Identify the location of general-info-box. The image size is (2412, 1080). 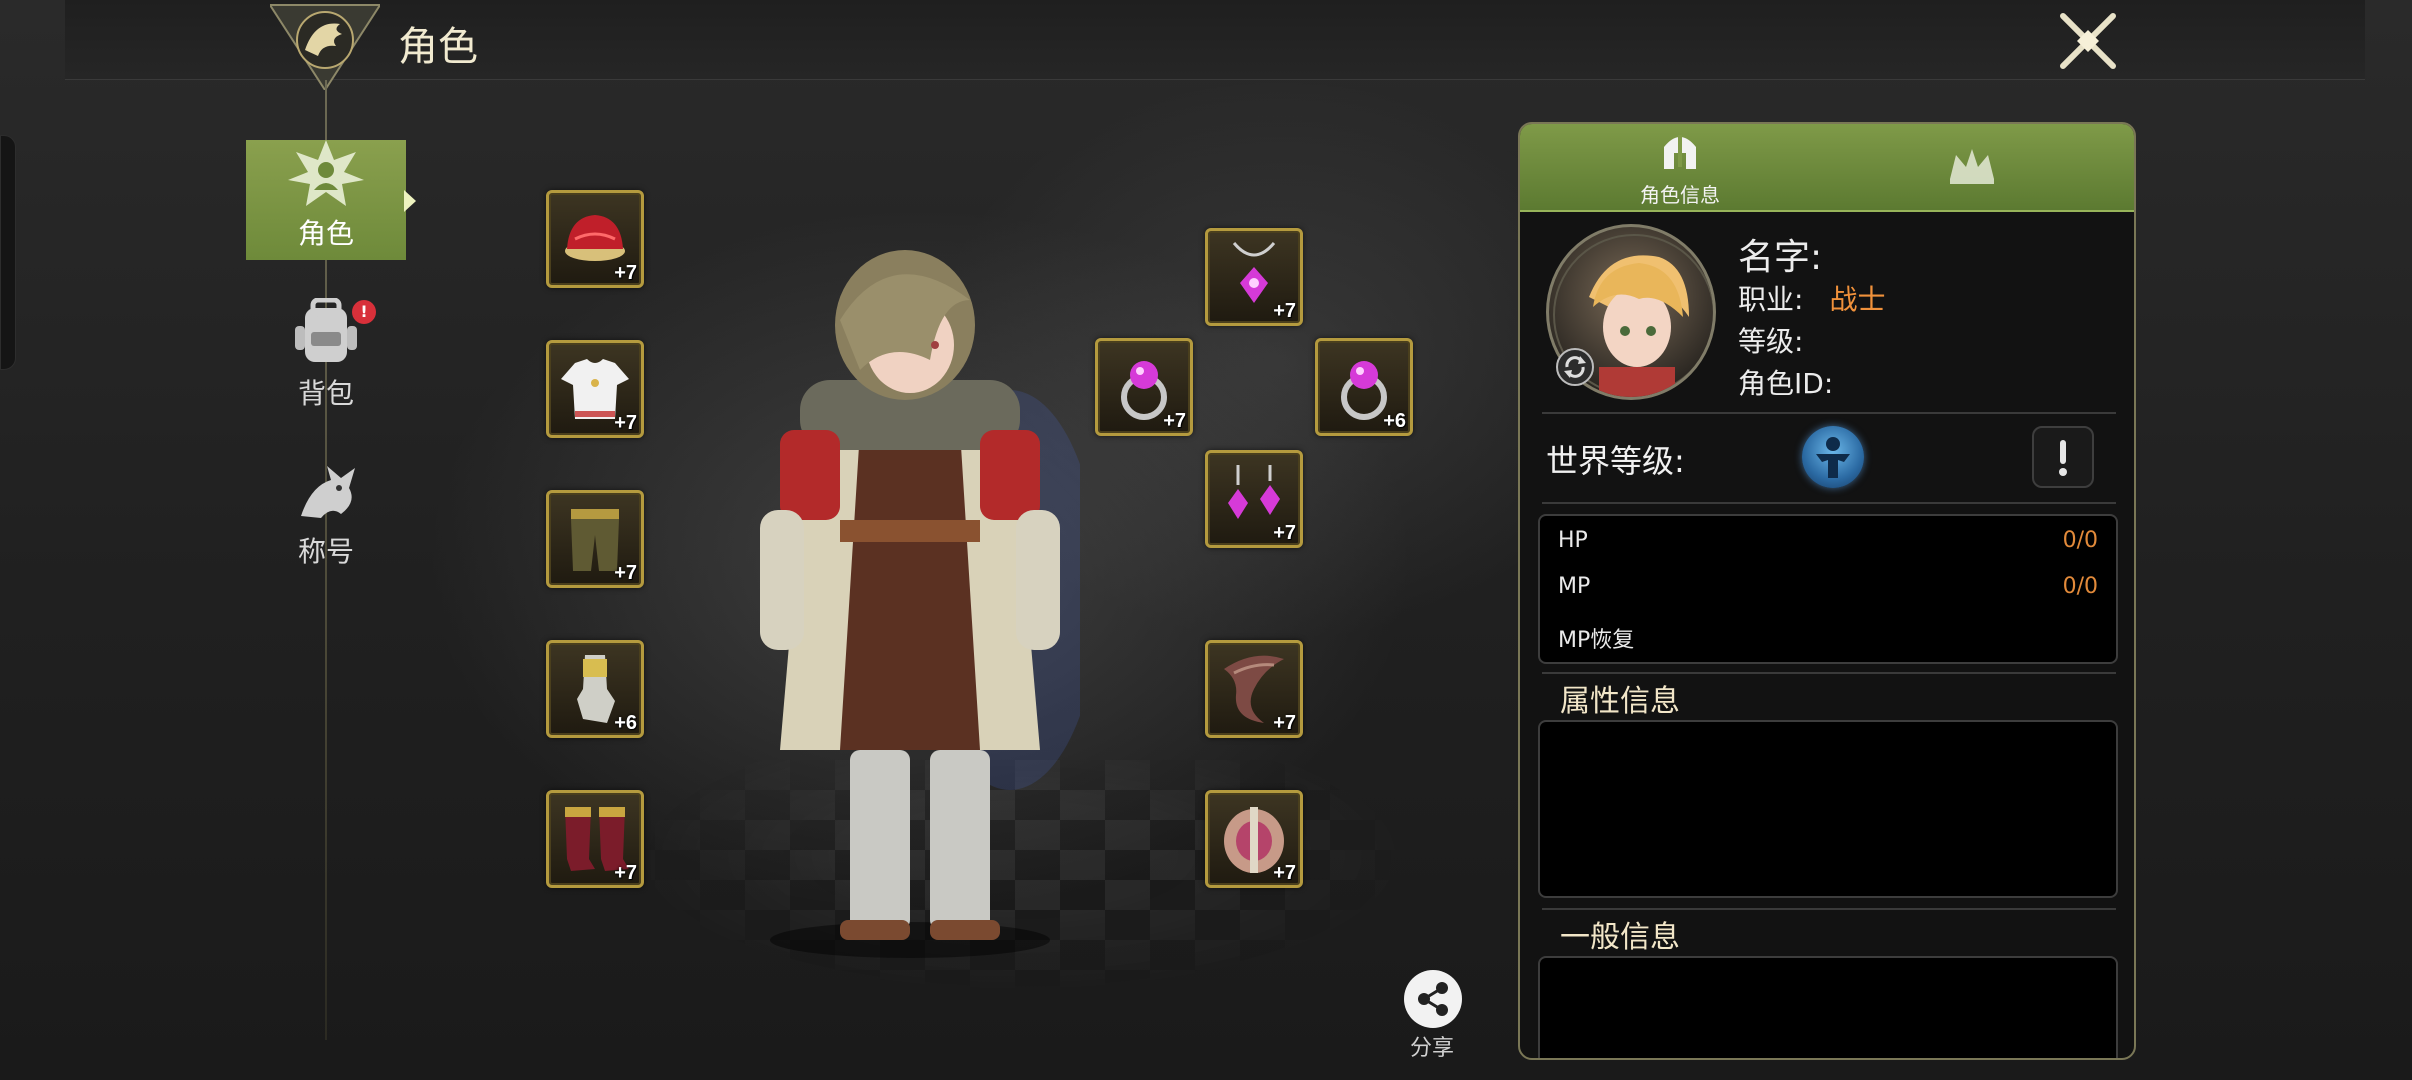
(1828, 1007).